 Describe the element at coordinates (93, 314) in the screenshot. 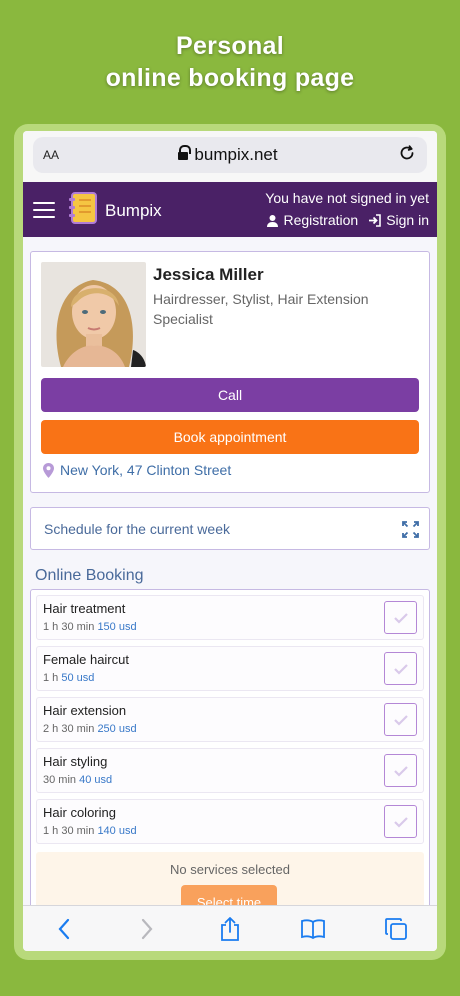

I see `profile-photo` at that location.